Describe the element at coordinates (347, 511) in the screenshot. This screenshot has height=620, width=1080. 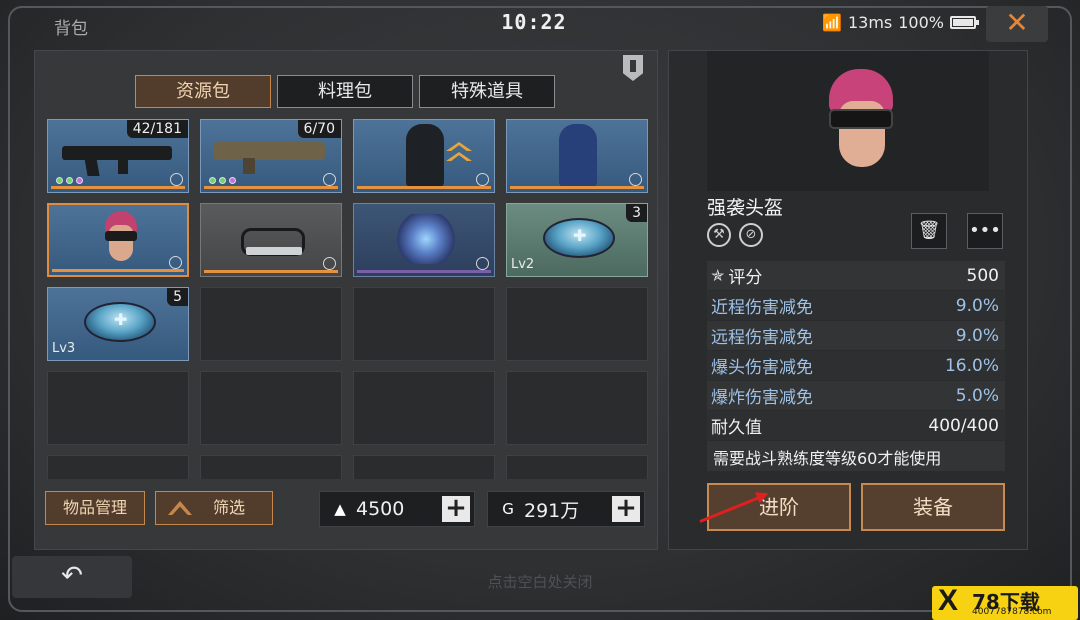
I see `inventory-toolbar: 物品管理 筛选 ▲ 4500 + G 291万 +` at that location.